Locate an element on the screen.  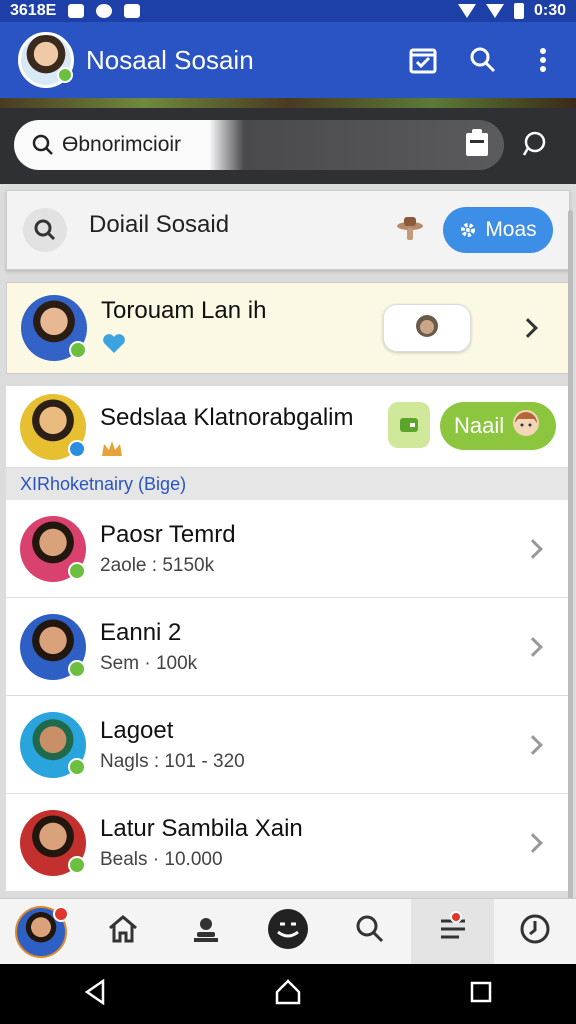
bottom-nav is located at coordinates (288, 931).